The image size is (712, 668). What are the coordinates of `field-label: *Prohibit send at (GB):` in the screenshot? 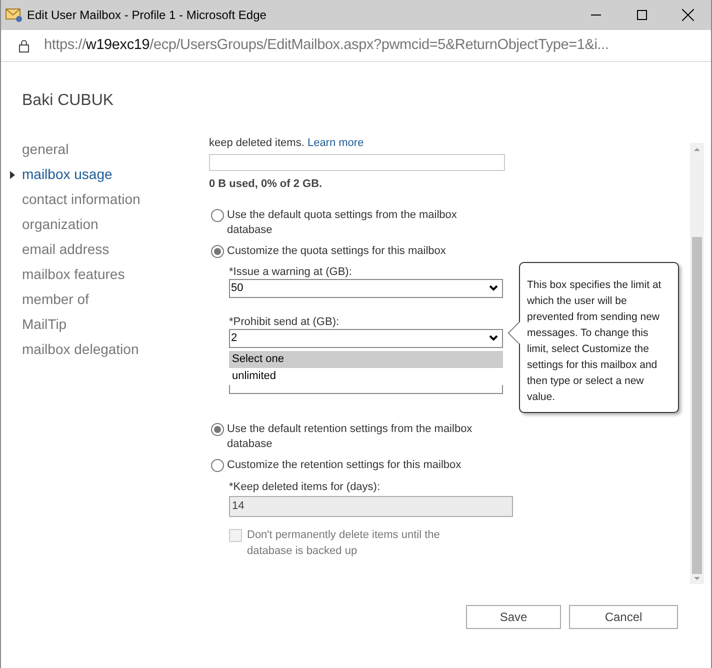 It's located at (284, 321).